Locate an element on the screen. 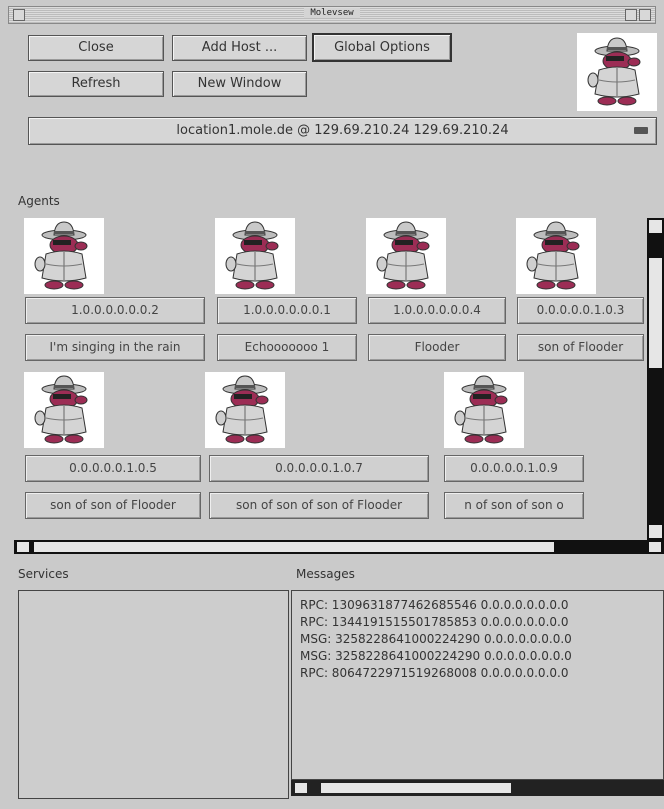  window-title: Molevsew is located at coordinates (332, 13).